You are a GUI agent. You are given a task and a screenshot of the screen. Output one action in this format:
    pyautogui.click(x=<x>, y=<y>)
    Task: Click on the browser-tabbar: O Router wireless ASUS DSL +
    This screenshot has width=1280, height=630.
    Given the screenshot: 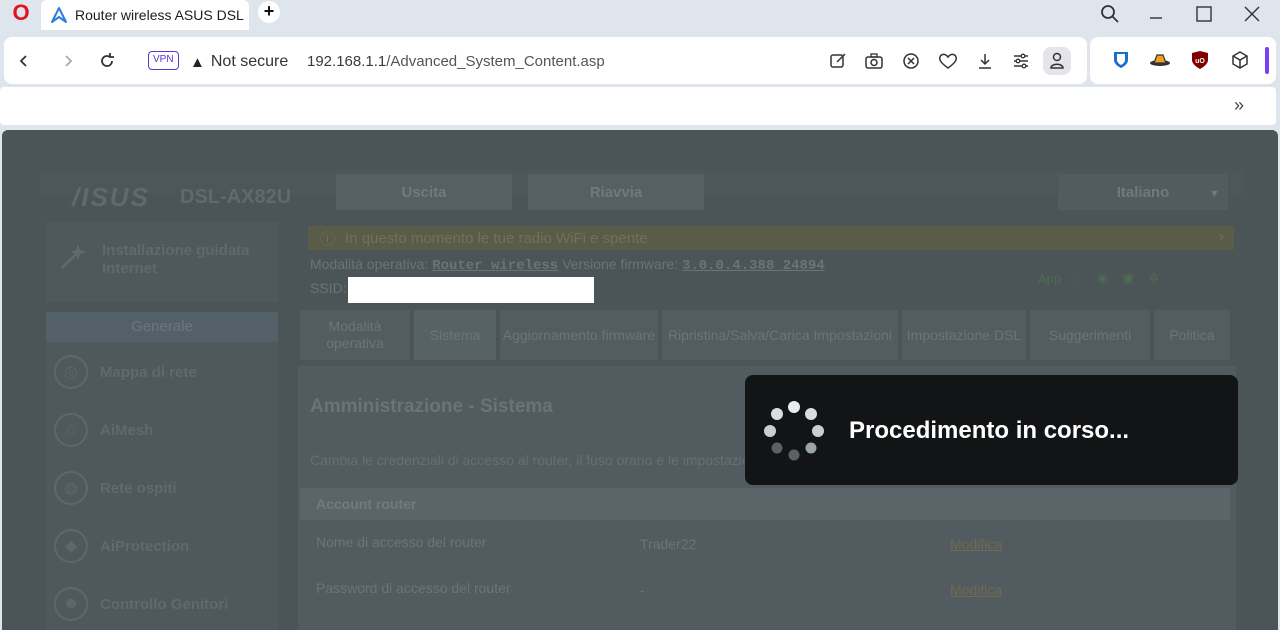 What is the action you would take?
    pyautogui.click(x=640, y=18)
    